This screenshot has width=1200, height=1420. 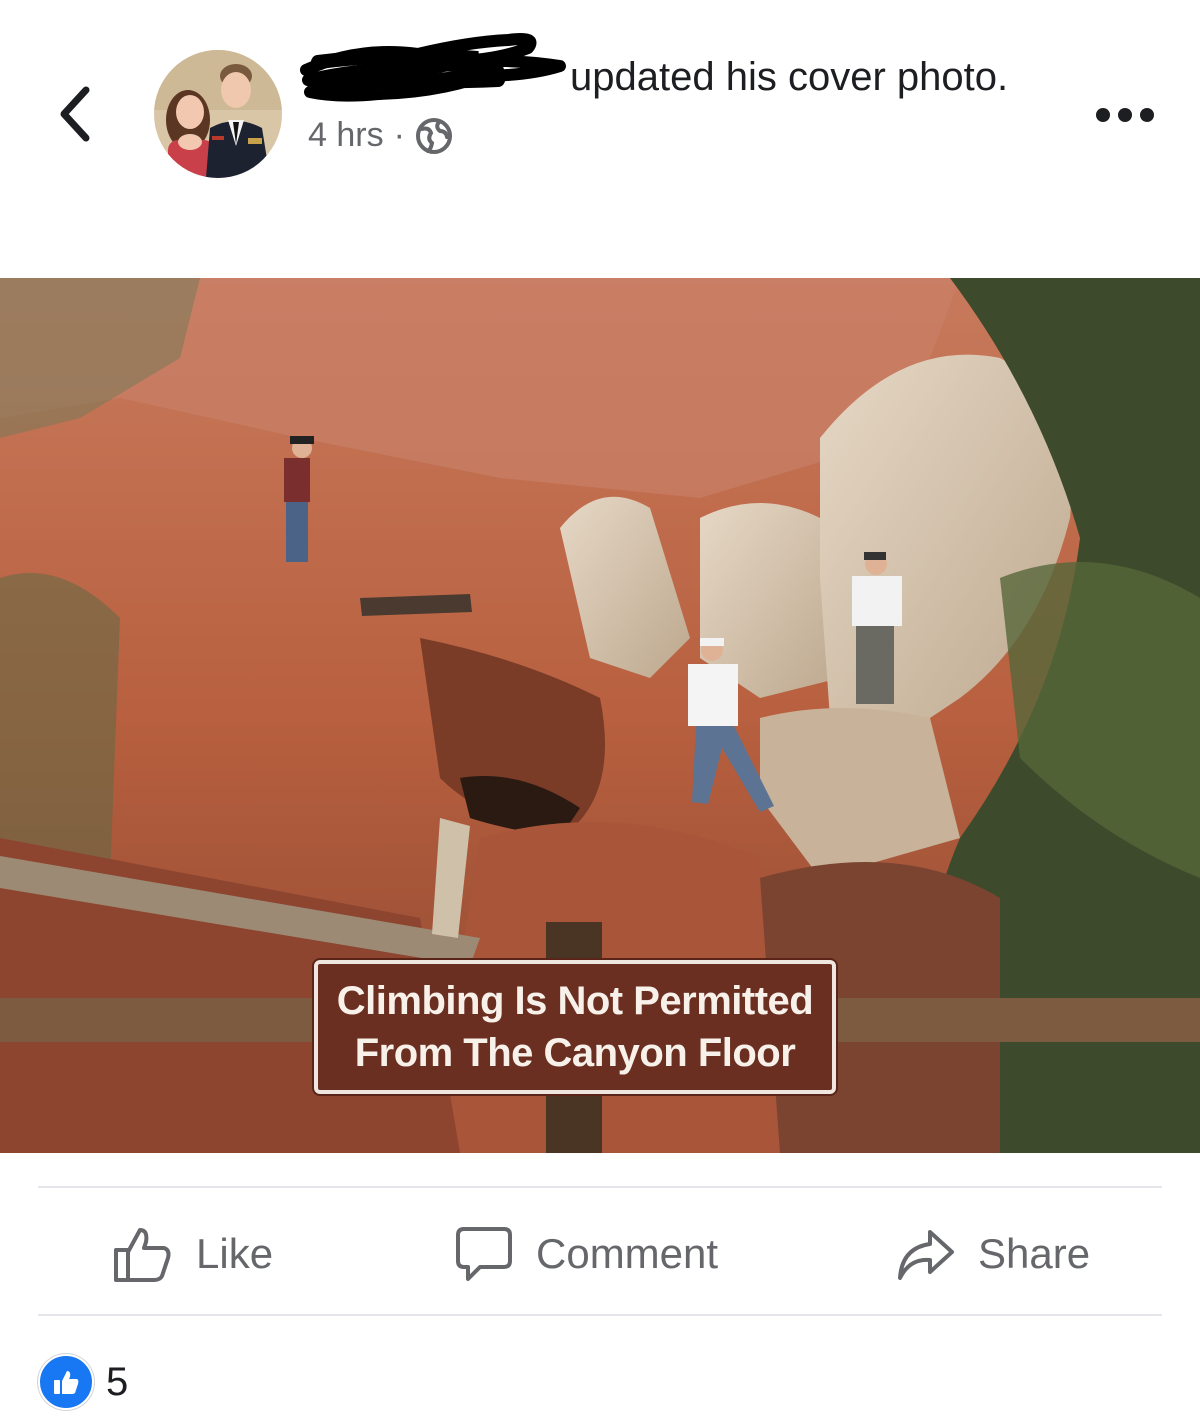 What do you see at coordinates (1034, 1253) in the screenshot?
I see `share-label: Share` at bounding box center [1034, 1253].